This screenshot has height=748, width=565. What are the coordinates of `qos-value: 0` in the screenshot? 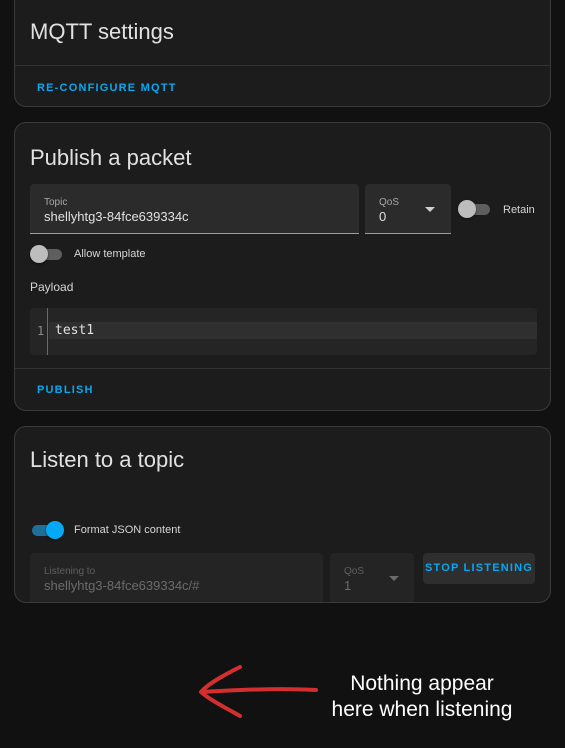 It's located at (383, 216).